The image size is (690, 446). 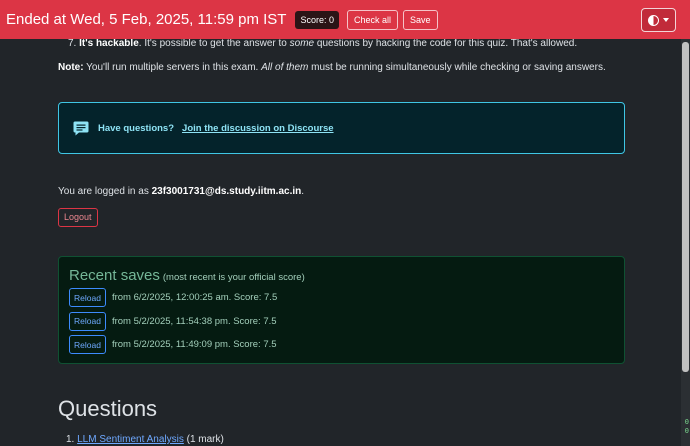 I want to click on score-badge: Score: 0, so click(x=317, y=19).